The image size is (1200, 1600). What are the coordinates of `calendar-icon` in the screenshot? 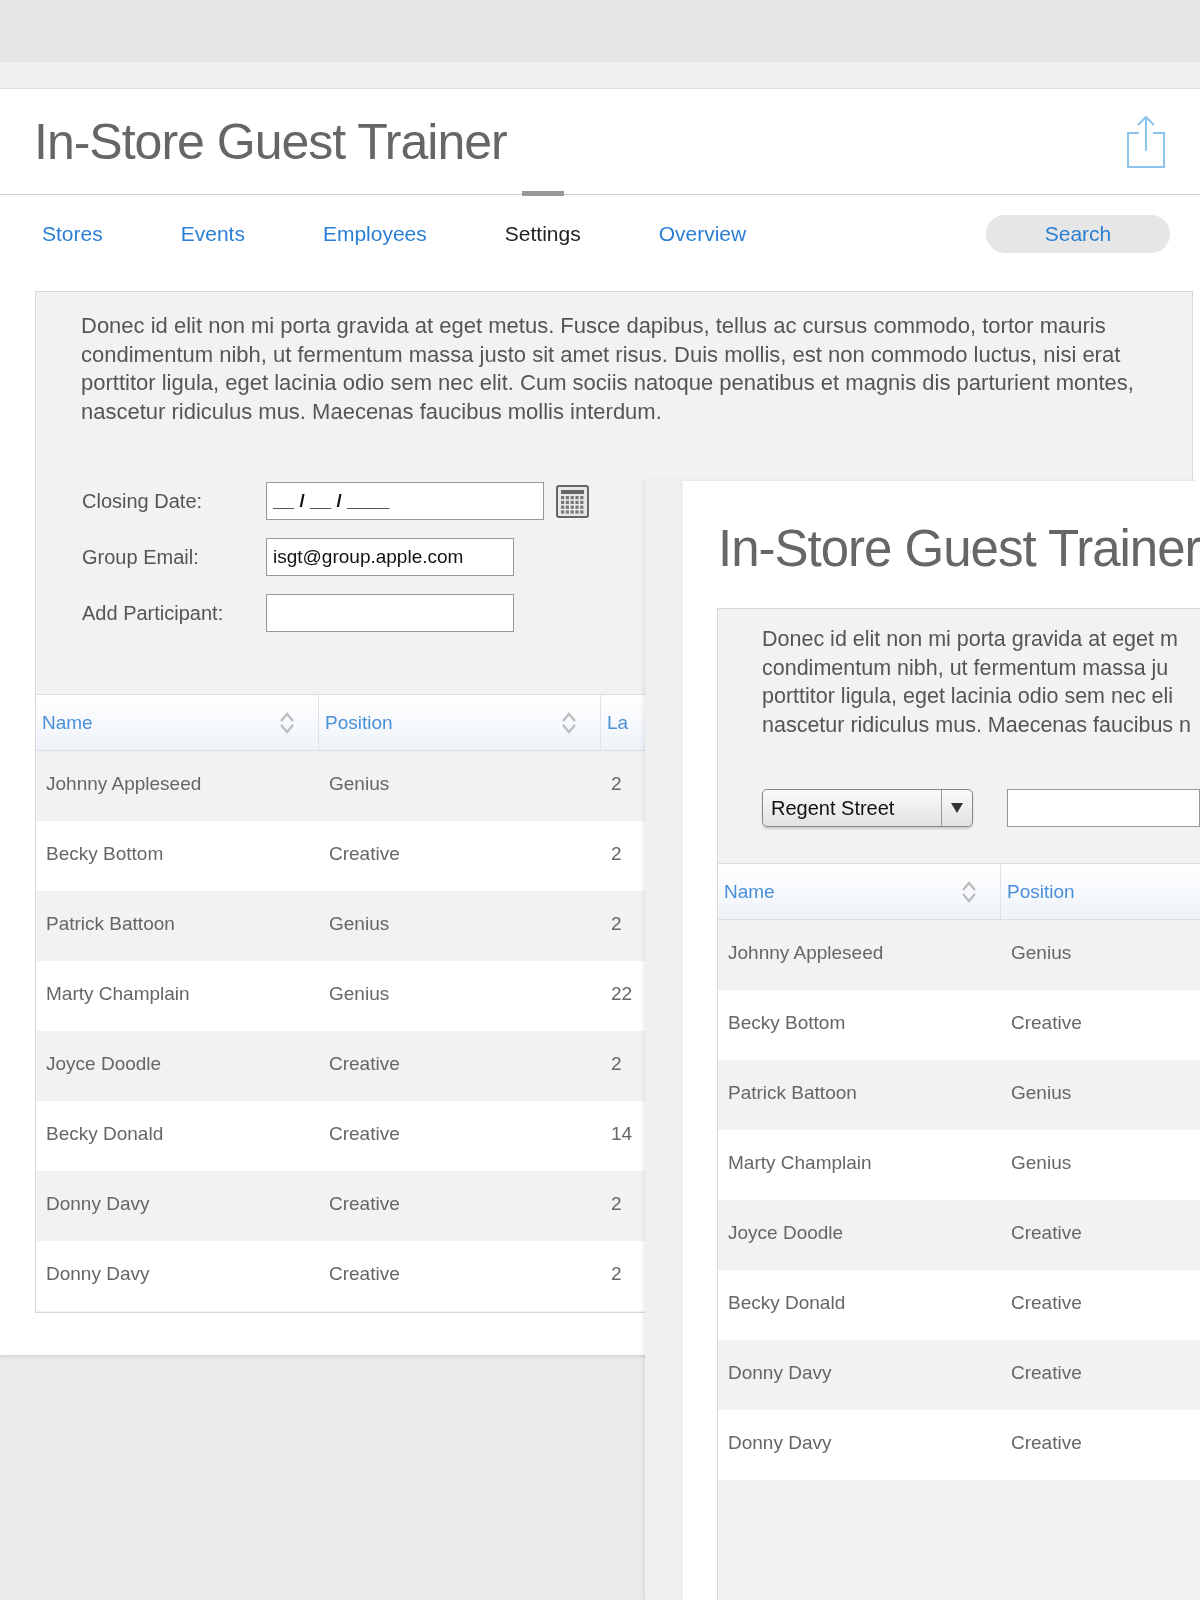 It's located at (572, 501).